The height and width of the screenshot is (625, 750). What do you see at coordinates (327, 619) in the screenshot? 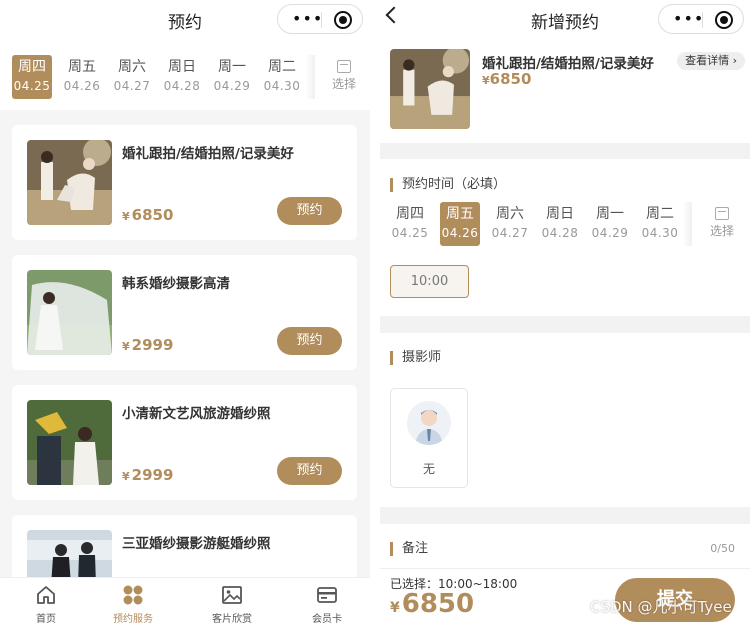
I see `tab-label: 会员卡` at bounding box center [327, 619].